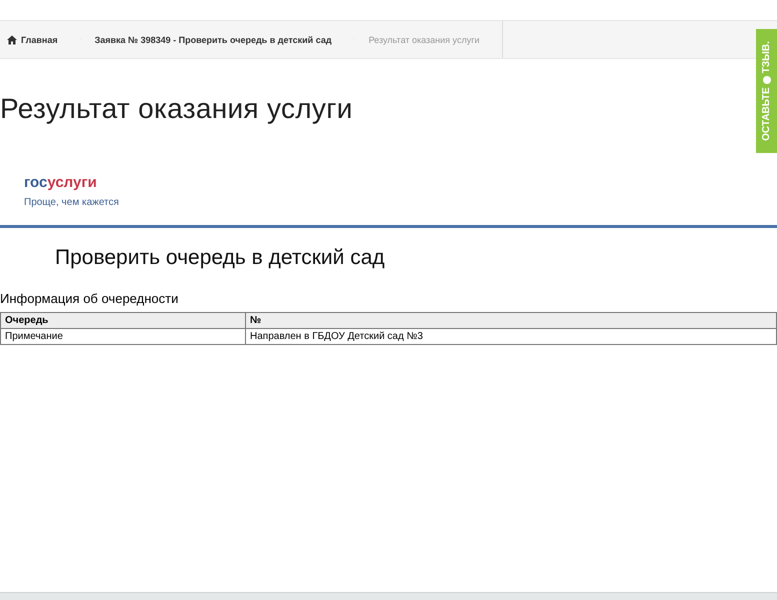 This screenshot has height=600, width=777. I want to click on table-cell: Направлен в ГБДОУ Детский сад №3, so click(511, 336).